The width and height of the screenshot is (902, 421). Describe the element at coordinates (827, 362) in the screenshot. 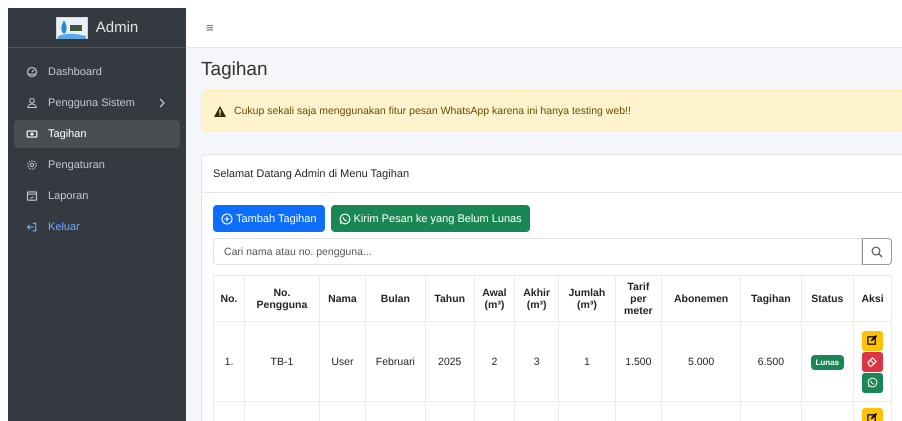

I see `status-badge: Lunas` at that location.